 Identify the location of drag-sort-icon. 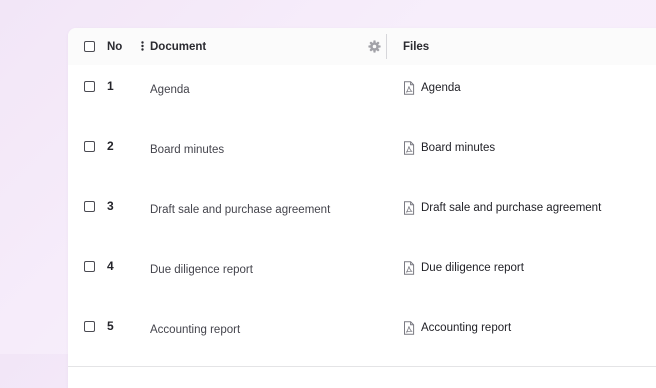
(142, 46).